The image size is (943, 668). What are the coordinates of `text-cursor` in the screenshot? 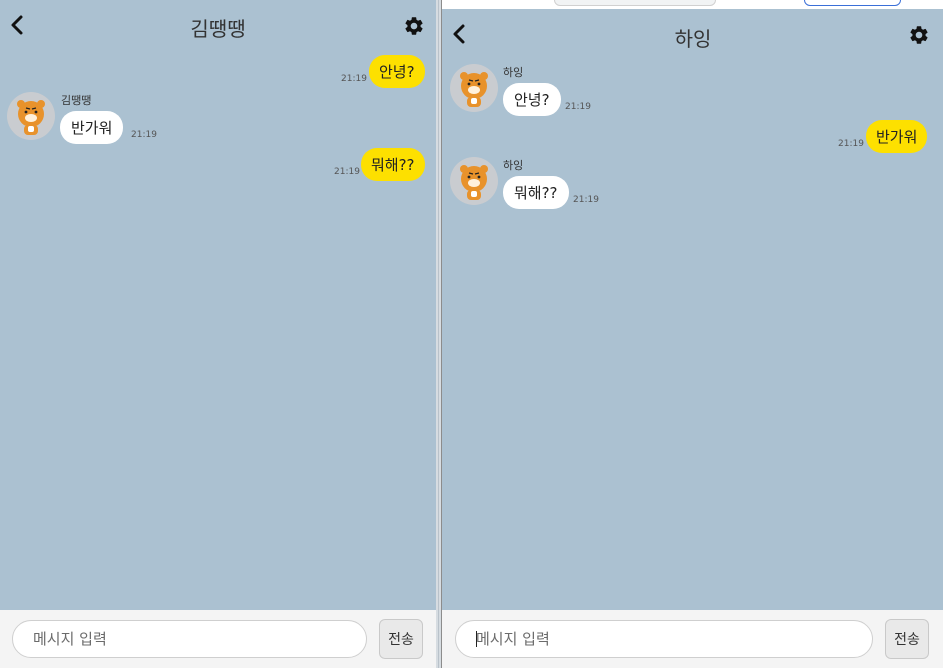 It's located at (476, 639).